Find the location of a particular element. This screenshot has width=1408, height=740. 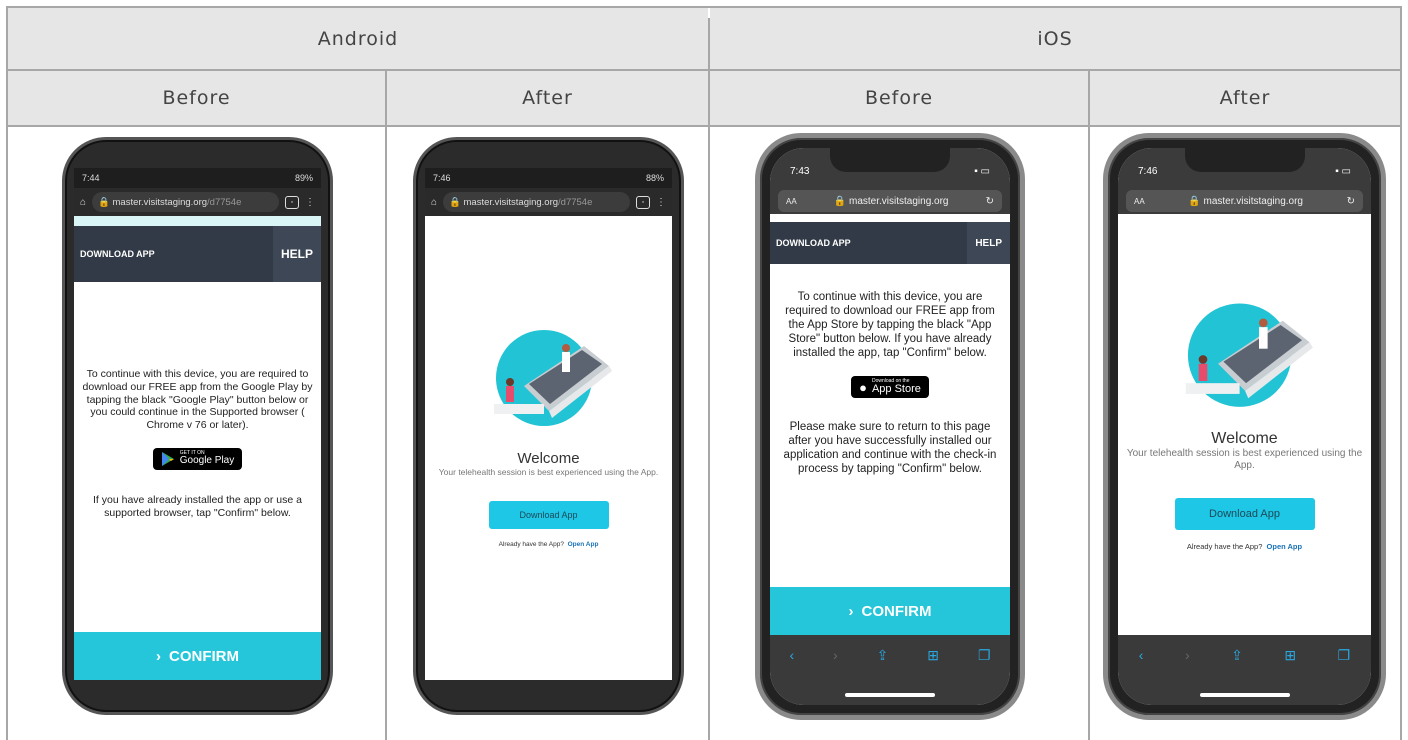

google-play-button: GET IT ON Google Play is located at coordinates (197, 458).